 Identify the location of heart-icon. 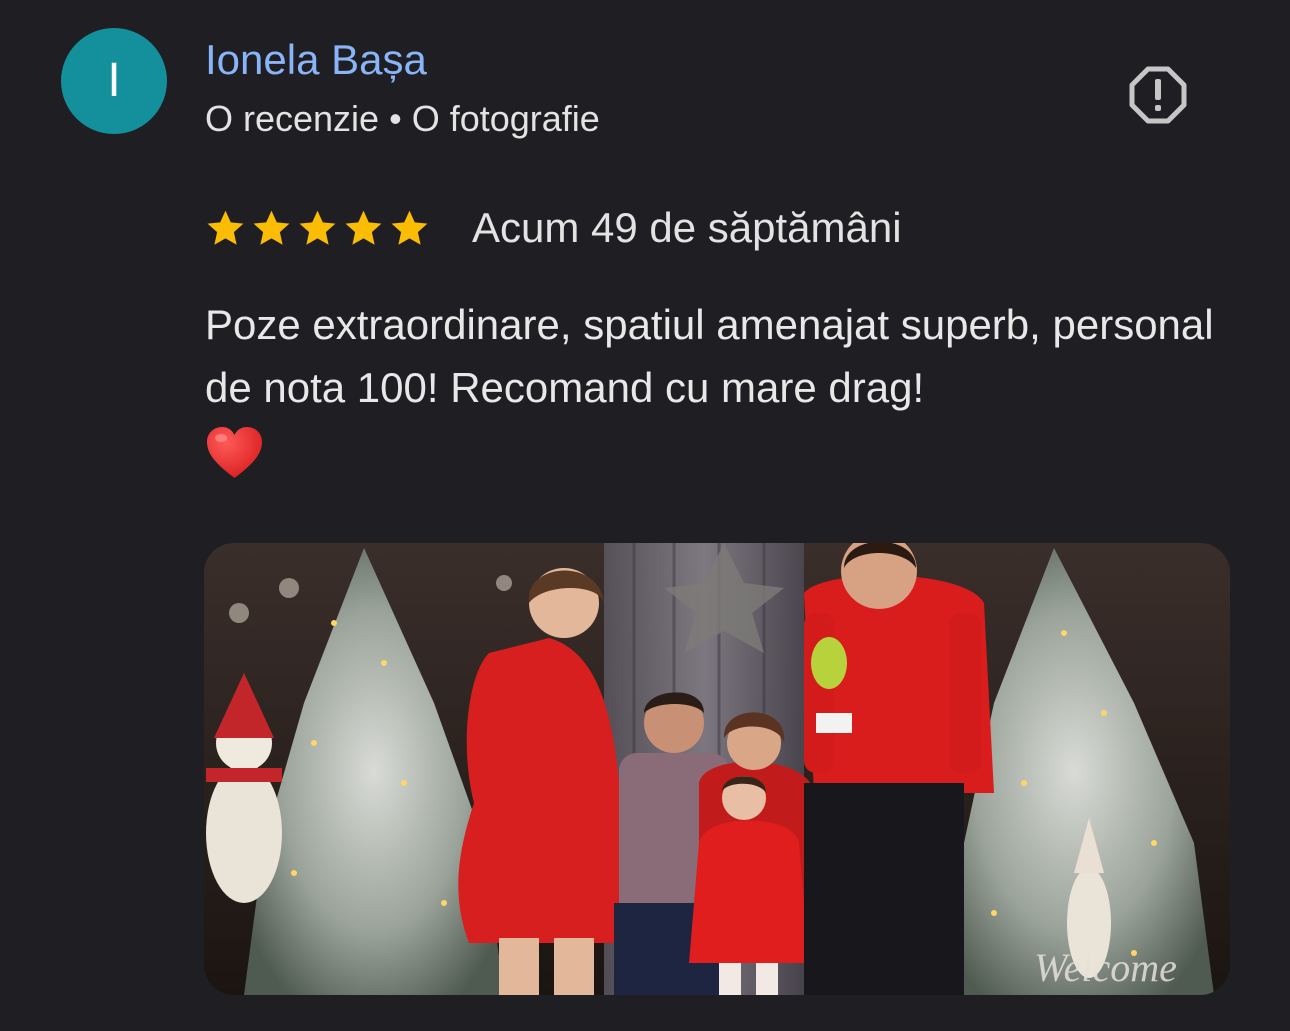
(234, 452).